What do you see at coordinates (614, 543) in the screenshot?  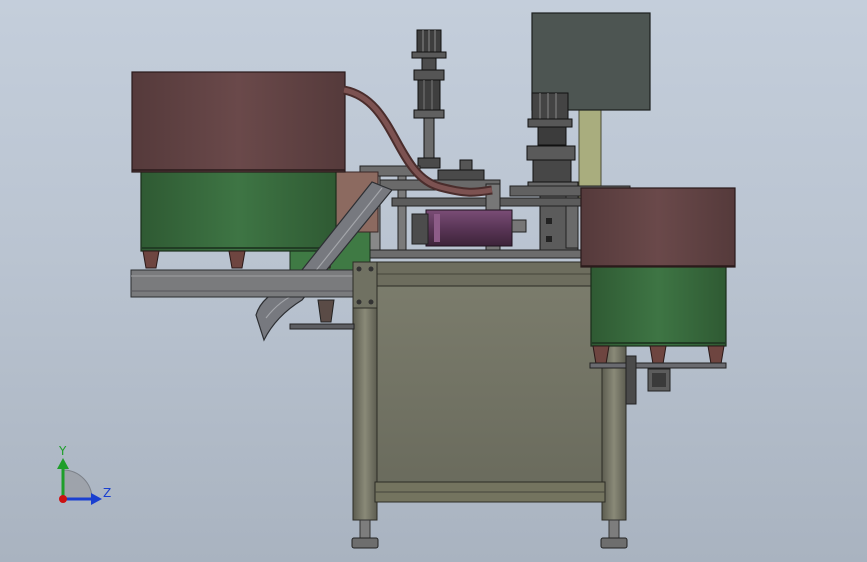 I see `right-foot-pad` at bounding box center [614, 543].